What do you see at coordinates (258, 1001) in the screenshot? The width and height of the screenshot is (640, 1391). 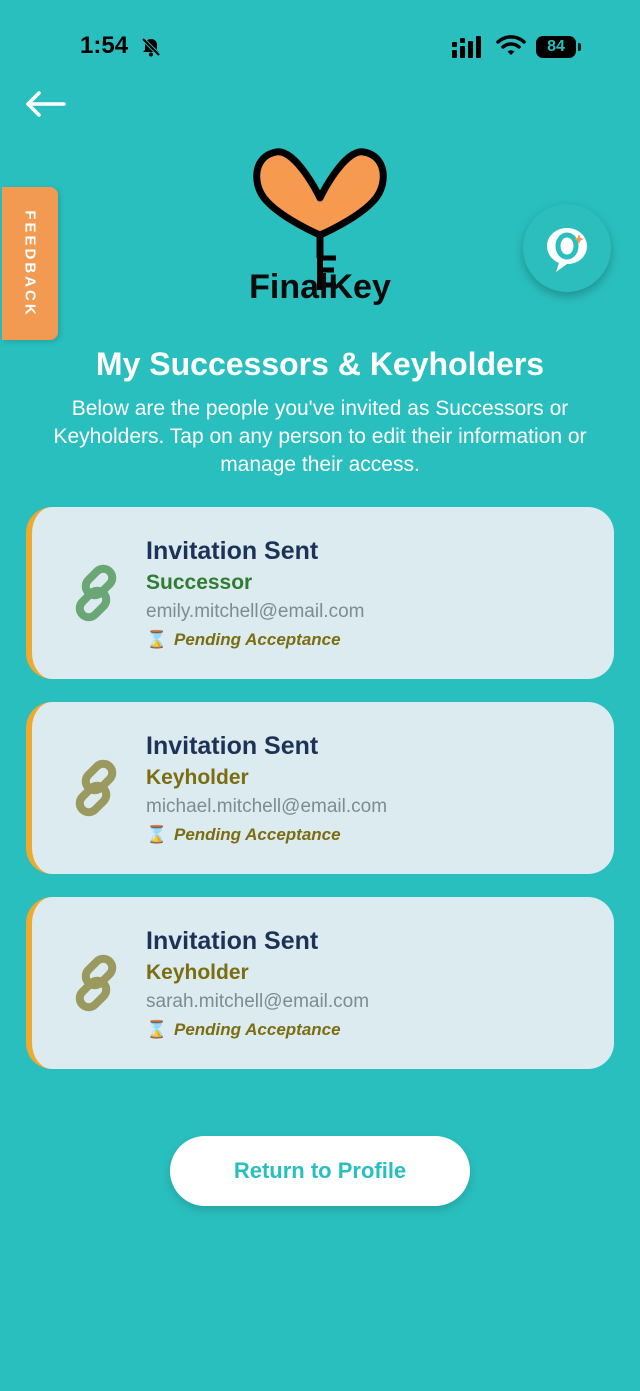 I see `card-email: sarah.mitchell@email.com` at bounding box center [258, 1001].